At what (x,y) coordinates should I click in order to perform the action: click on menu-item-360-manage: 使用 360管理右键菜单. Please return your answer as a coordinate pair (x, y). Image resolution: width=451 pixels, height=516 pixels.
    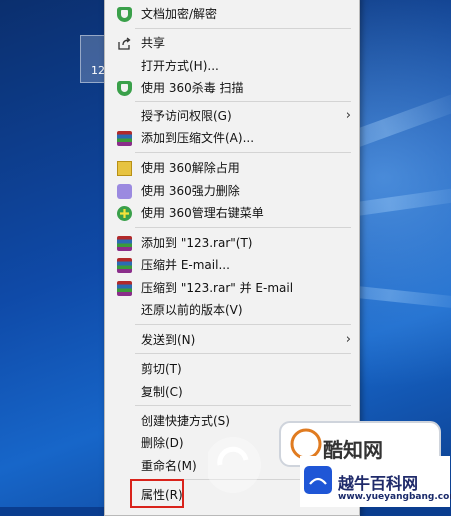
    Looking at the image, I should click on (232, 213).